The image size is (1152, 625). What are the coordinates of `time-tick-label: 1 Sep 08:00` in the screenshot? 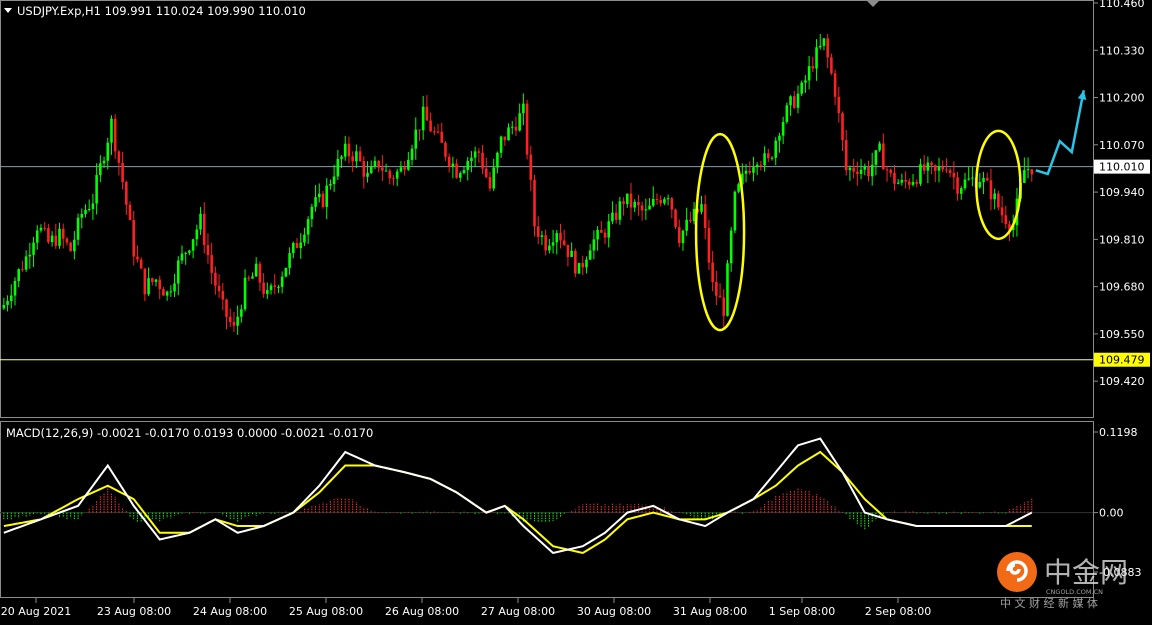 It's located at (802, 611).